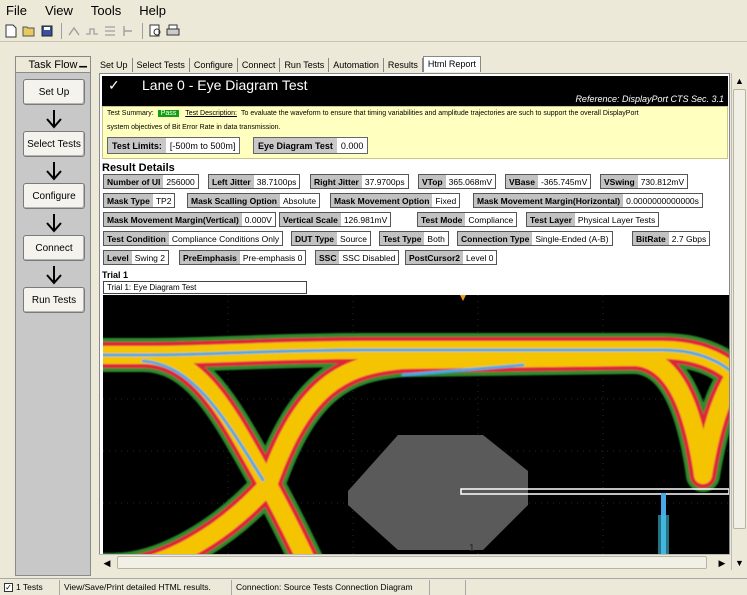 This screenshot has width=747, height=595. What do you see at coordinates (202, 145) in the screenshot?
I see `test-limits-value: [-500m to 500m]` at bounding box center [202, 145].